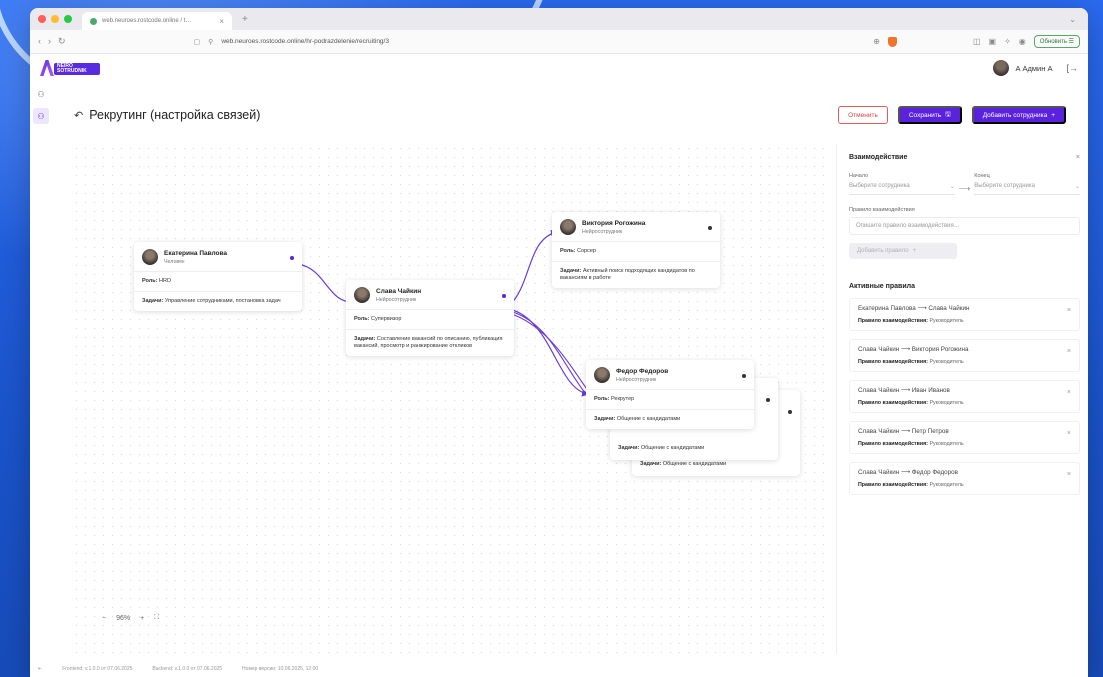  What do you see at coordinates (123, 618) in the screenshot?
I see `zoom-level: 96%` at bounding box center [123, 618].